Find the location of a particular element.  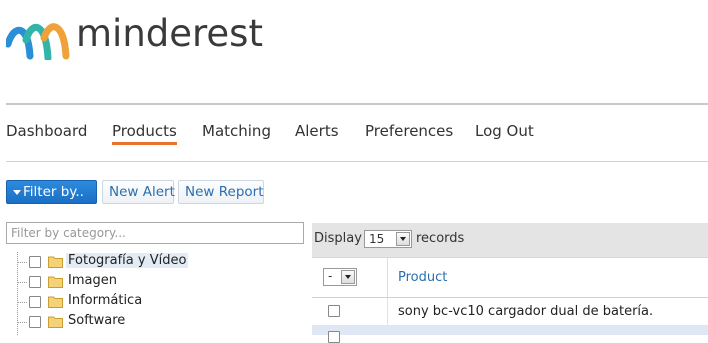

tree-item-label: Informática is located at coordinates (105, 300).